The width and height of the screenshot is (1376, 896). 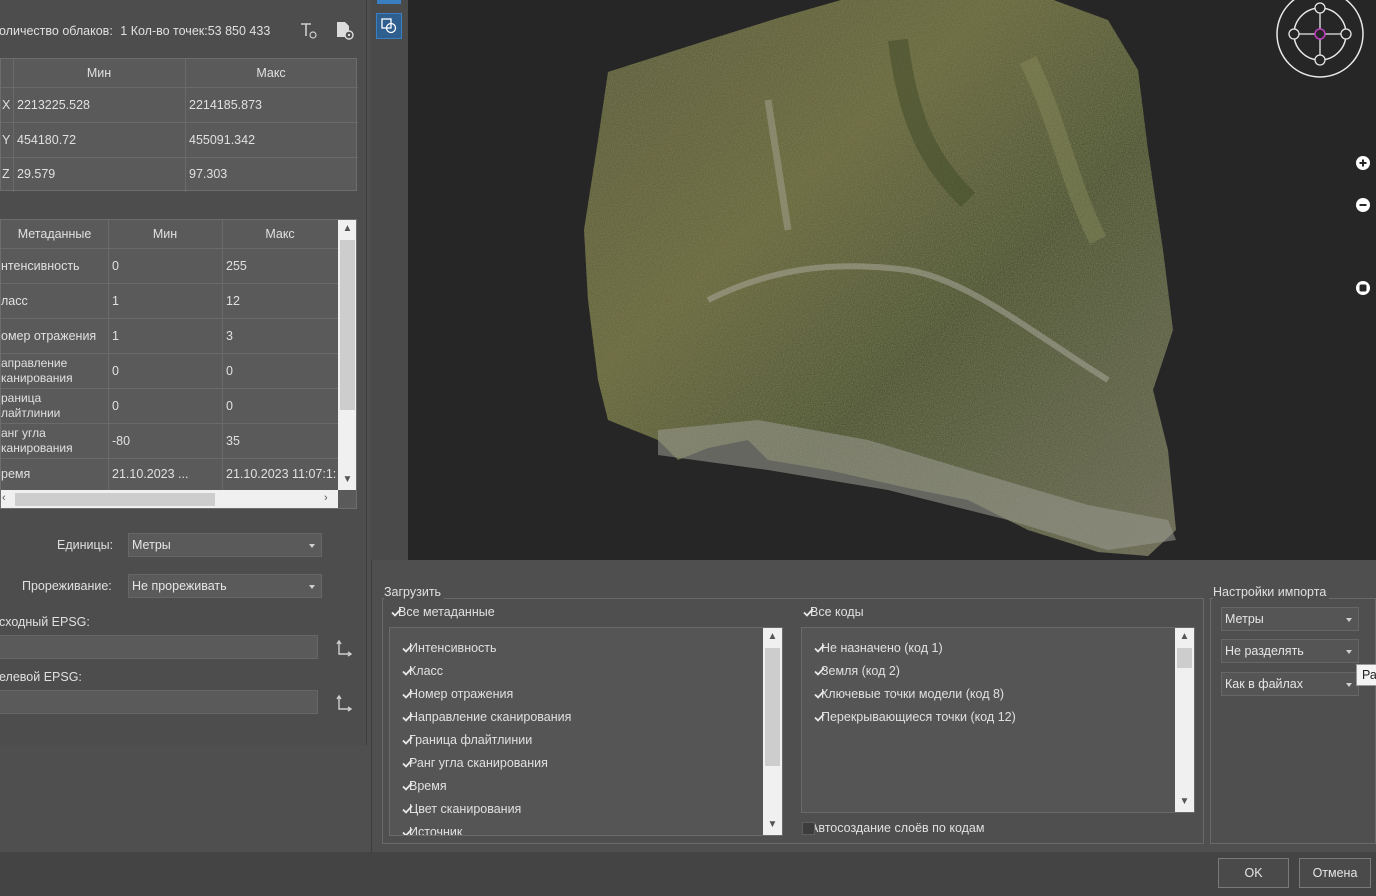 What do you see at coordinates (225, 545) in the screenshot?
I see `units-select: Метры` at bounding box center [225, 545].